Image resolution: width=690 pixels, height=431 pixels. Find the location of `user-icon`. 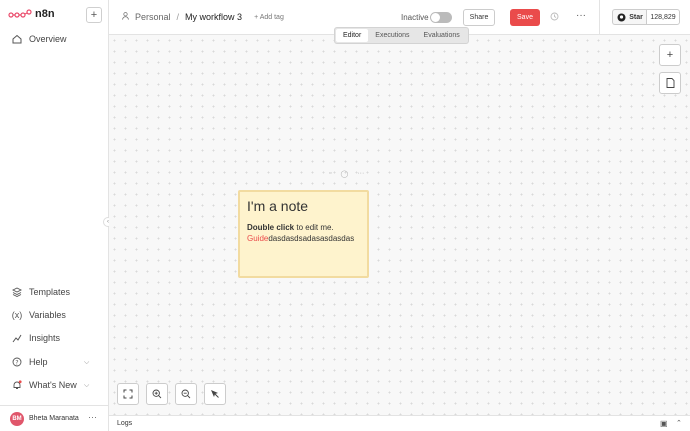

user-icon is located at coordinates (125, 17).